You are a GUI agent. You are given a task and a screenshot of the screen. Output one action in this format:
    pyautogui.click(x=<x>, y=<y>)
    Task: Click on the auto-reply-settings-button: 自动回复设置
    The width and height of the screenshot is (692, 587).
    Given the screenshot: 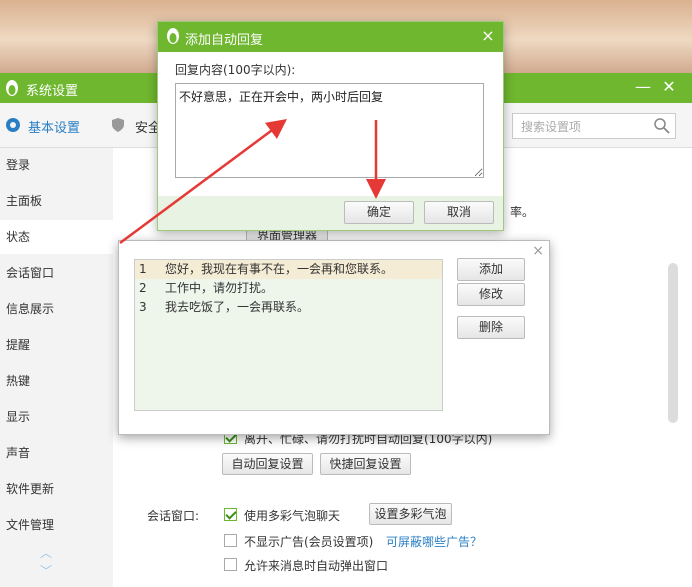 What is the action you would take?
    pyautogui.click(x=267, y=464)
    